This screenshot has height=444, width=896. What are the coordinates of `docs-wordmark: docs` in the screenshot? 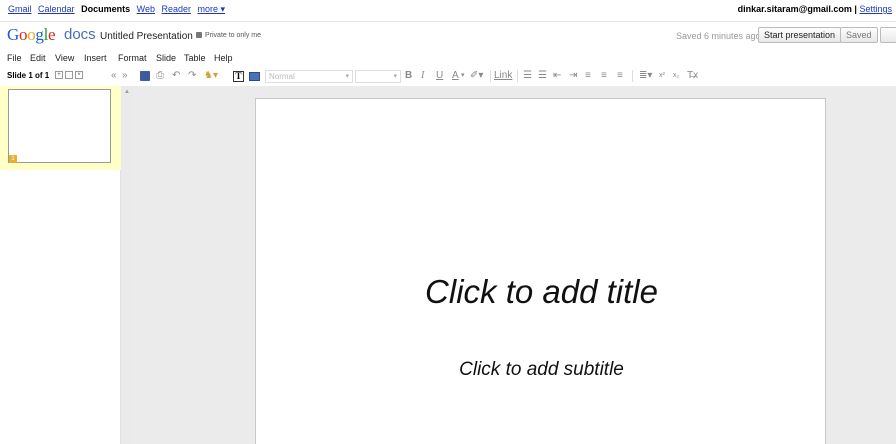 It's located at (80, 34).